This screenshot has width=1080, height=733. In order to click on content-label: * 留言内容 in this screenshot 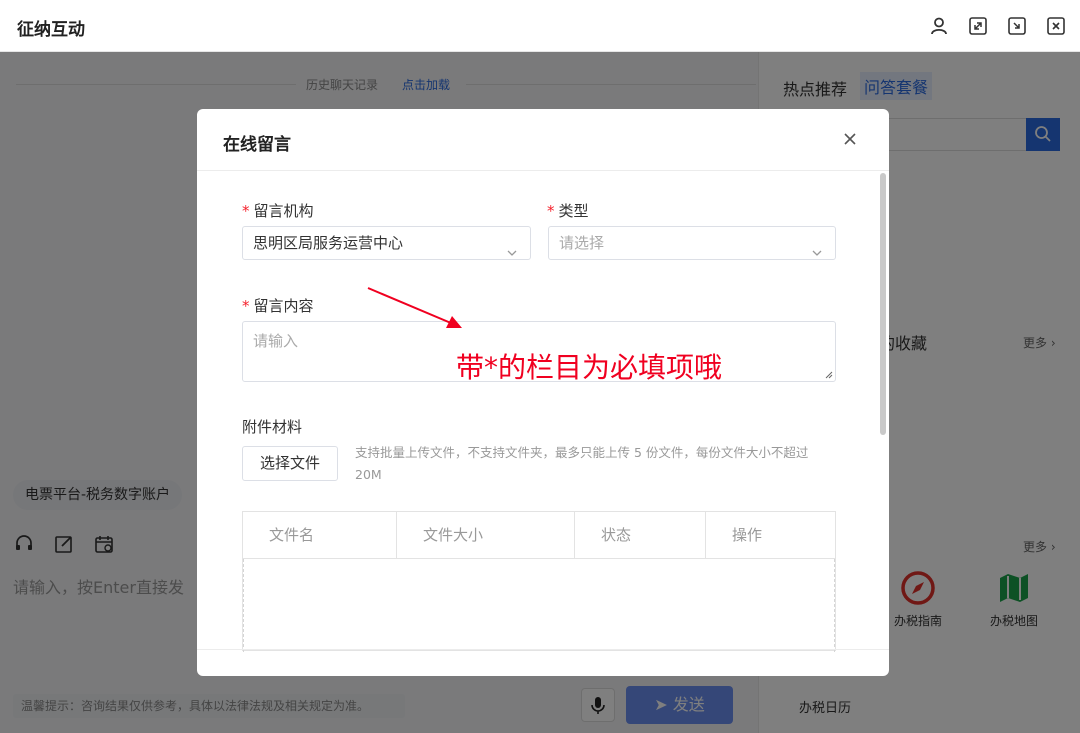, I will do `click(278, 306)`.